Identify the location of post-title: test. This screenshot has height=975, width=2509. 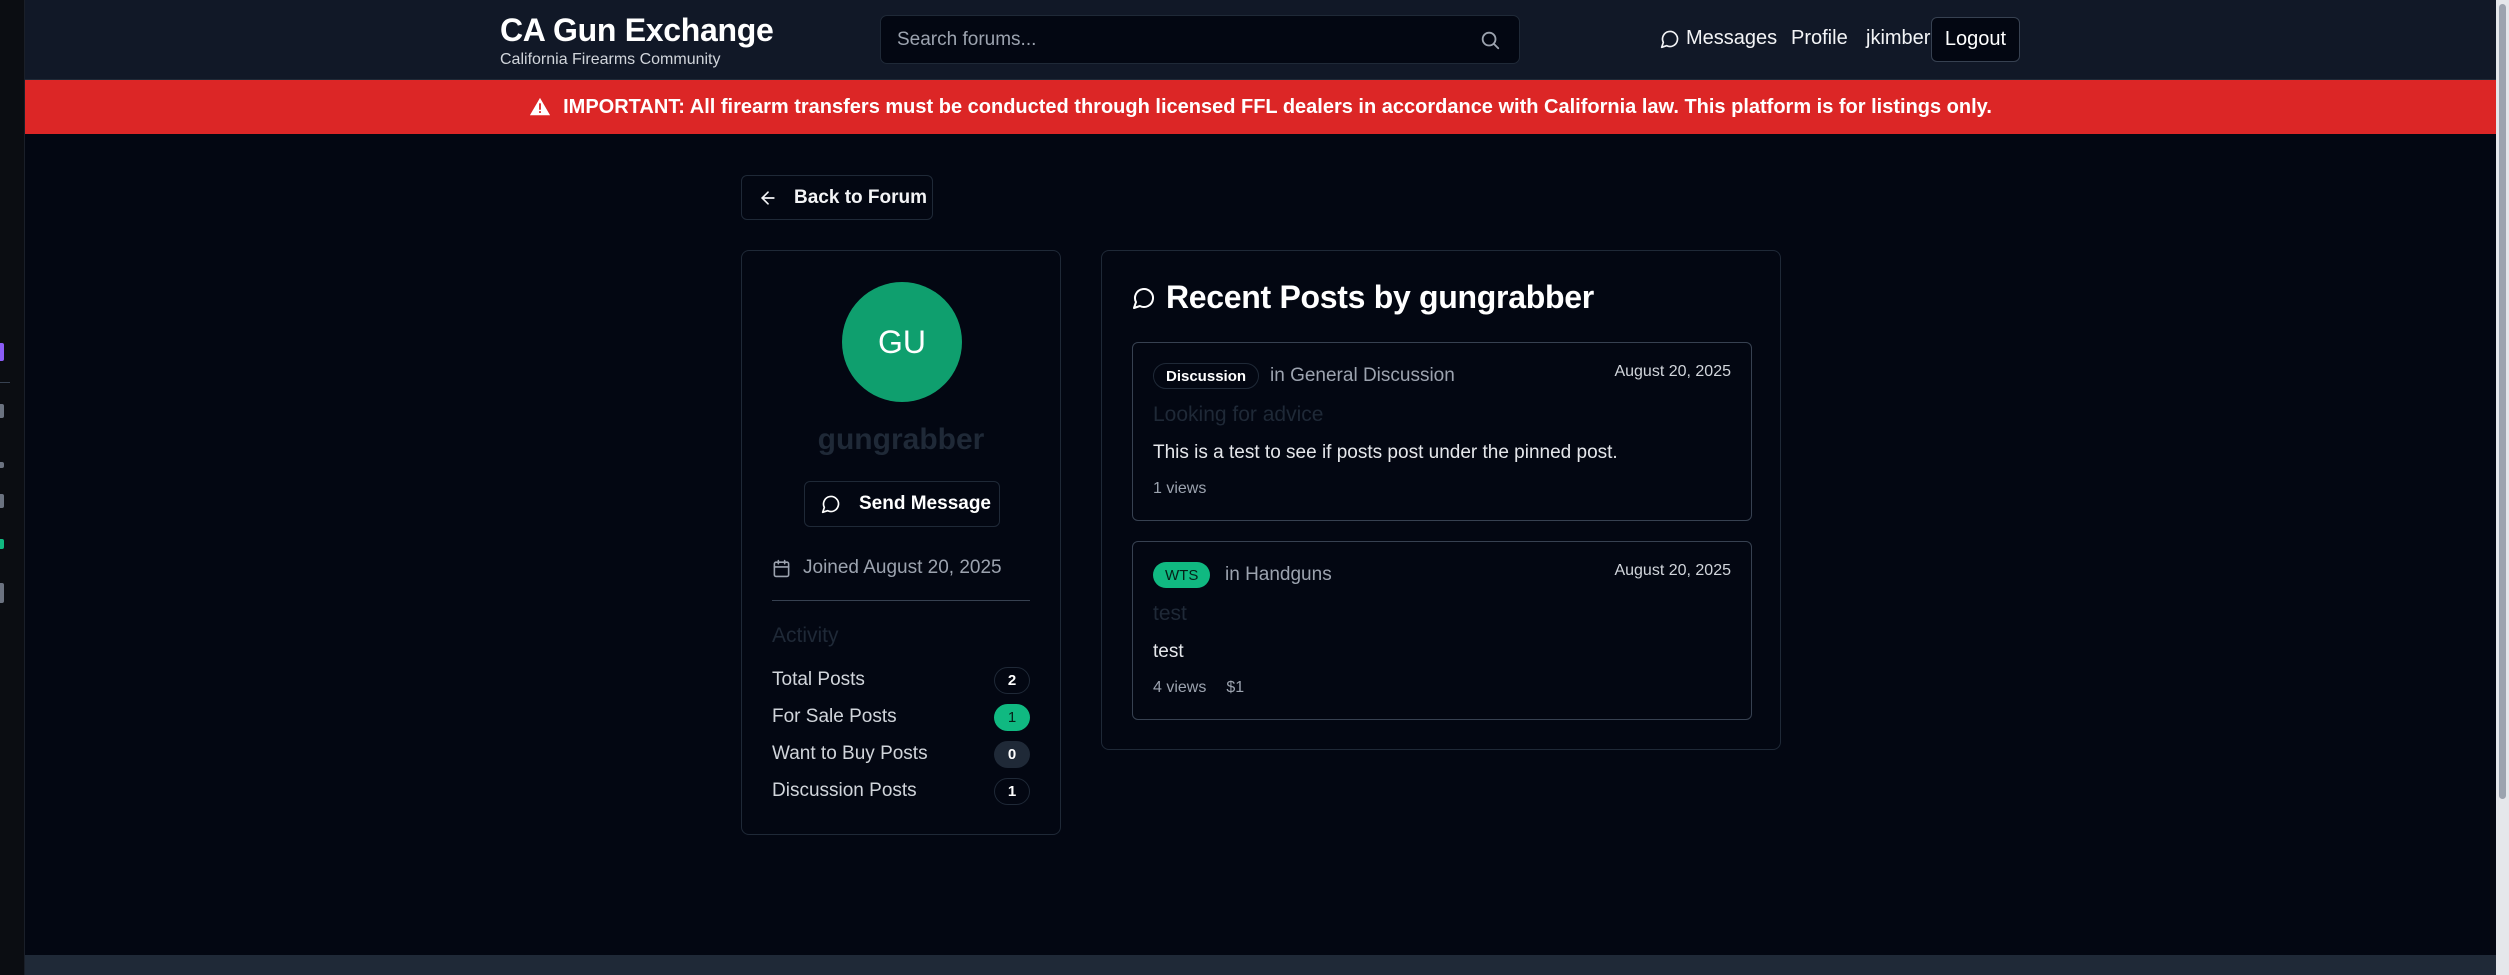
(1170, 614).